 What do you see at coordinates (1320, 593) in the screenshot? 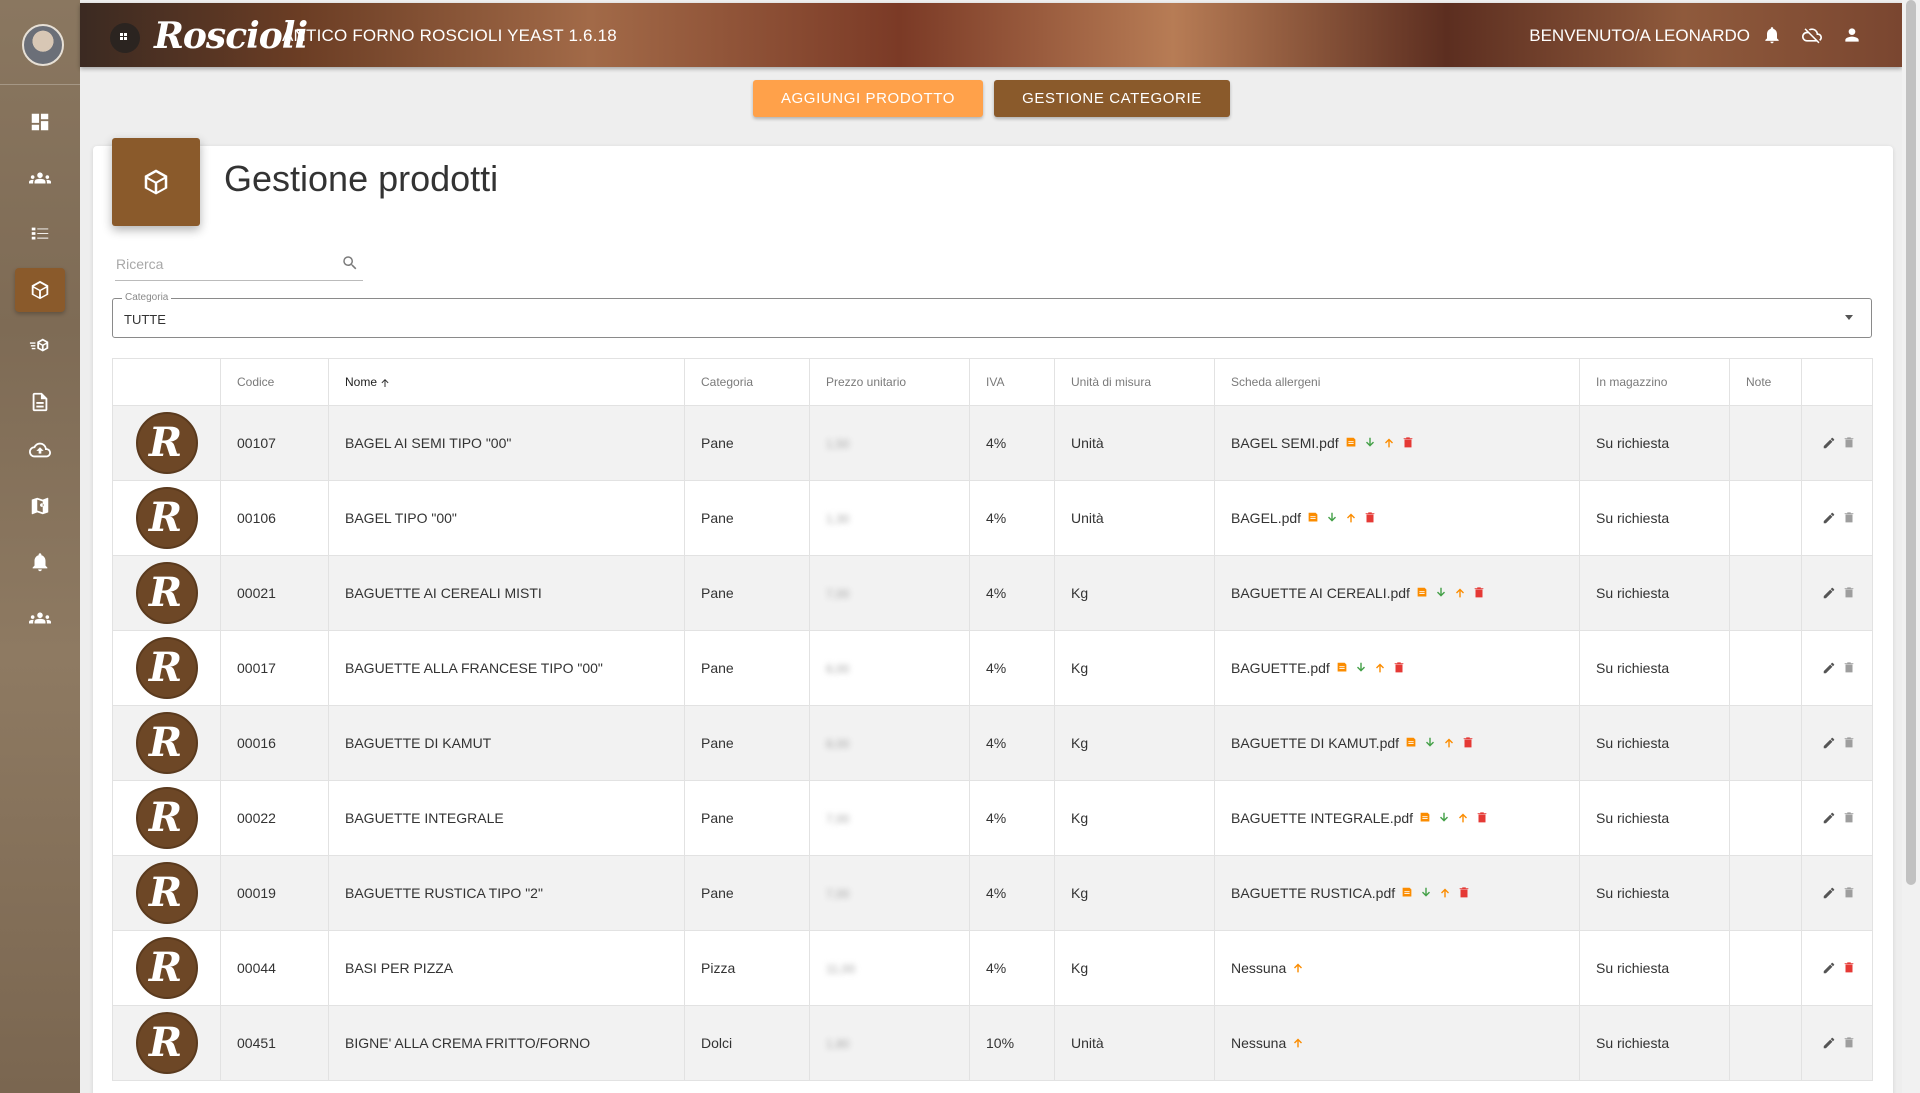
I see `allergen-file-name: BAGUETTE AI CEREALI.pdf` at bounding box center [1320, 593].